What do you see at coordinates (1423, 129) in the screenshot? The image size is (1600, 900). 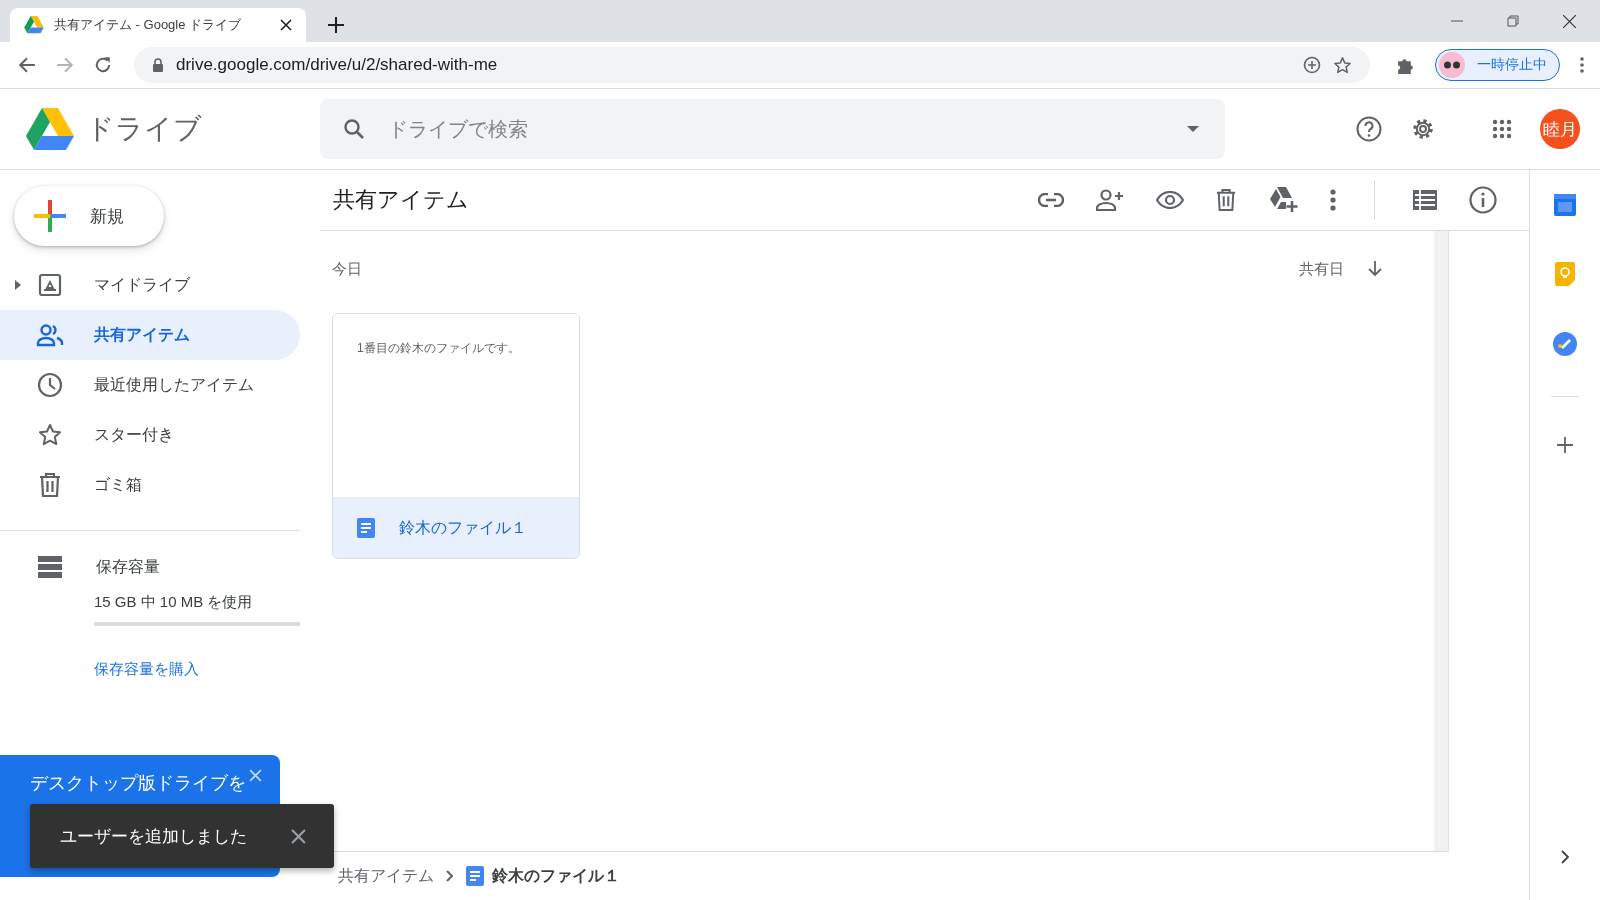 I see `settings-icon` at bounding box center [1423, 129].